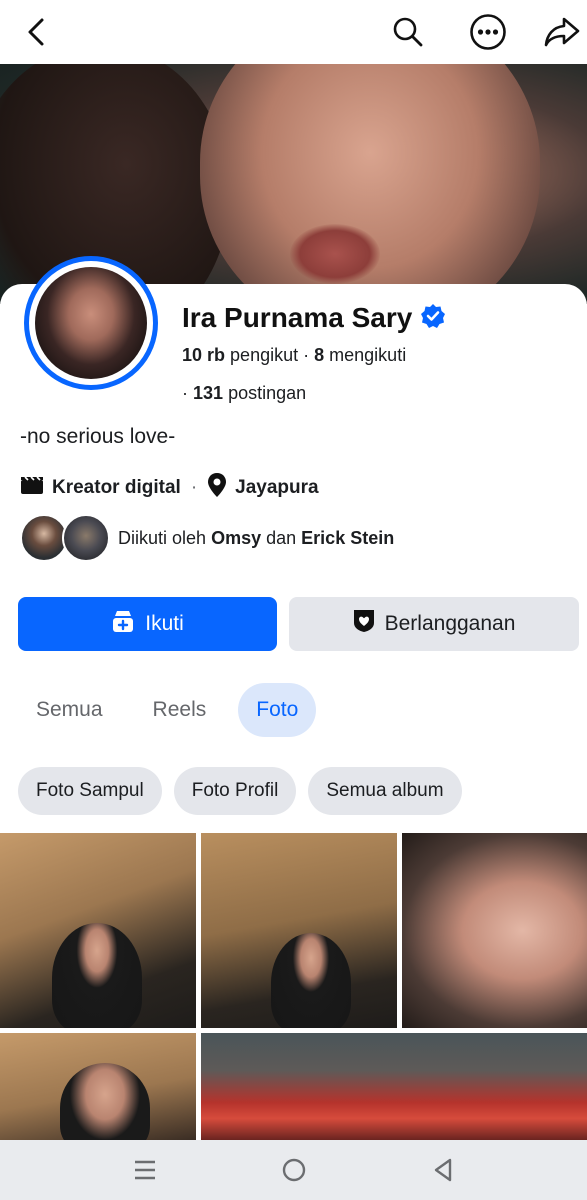  I want to click on followed-by-join: dan, so click(281, 537).